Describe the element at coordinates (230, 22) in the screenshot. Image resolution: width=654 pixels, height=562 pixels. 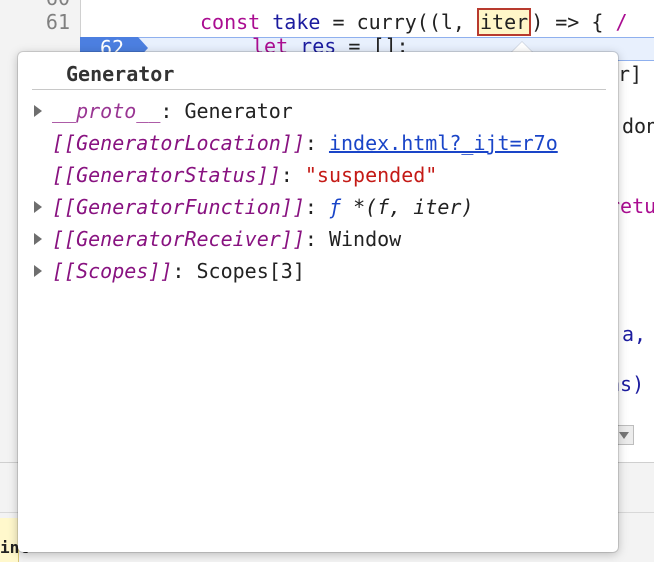
I see `code-token: const` at that location.